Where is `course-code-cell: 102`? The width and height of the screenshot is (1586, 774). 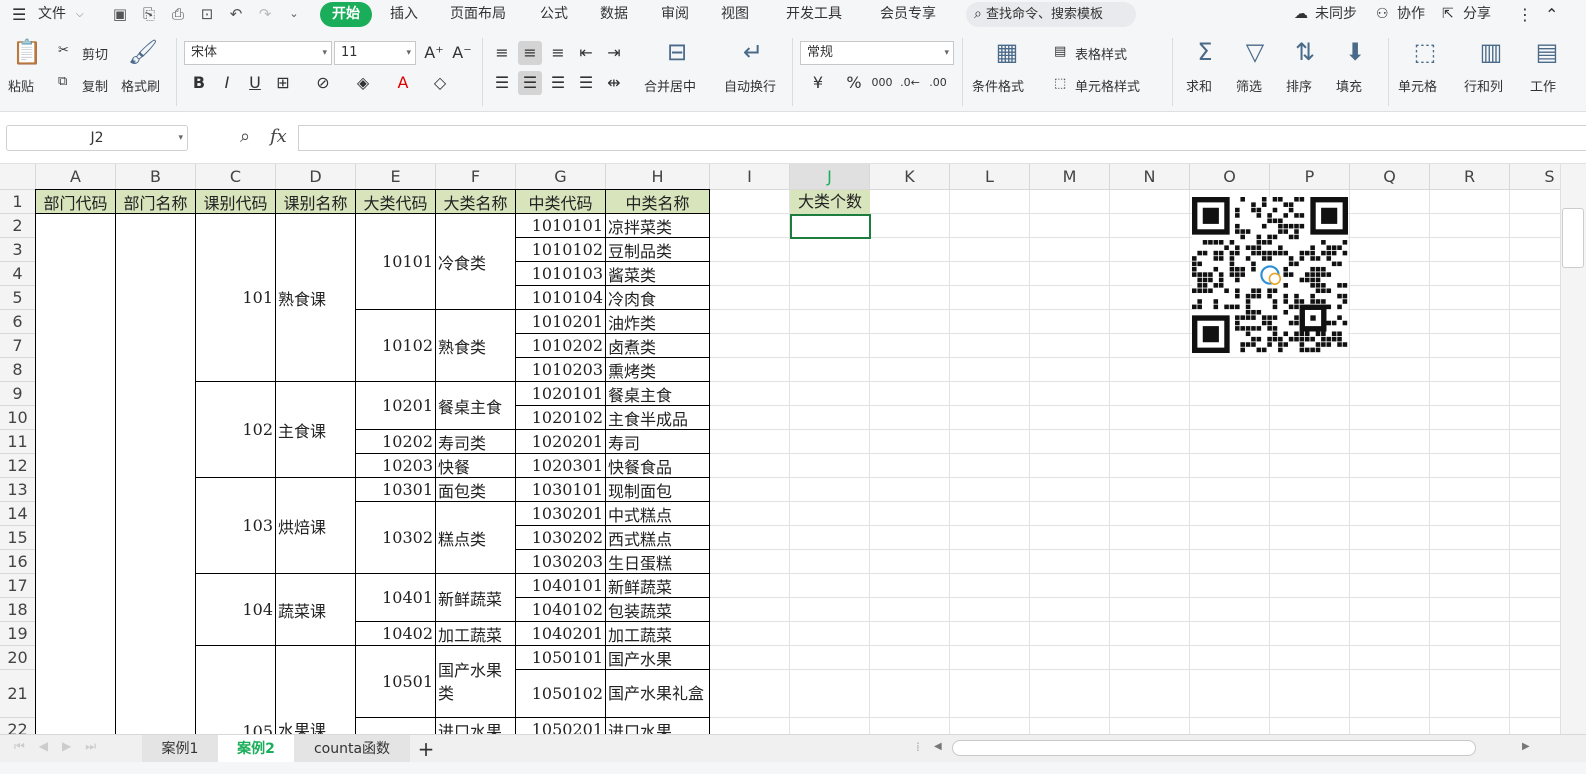 course-code-cell: 102 is located at coordinates (235, 429).